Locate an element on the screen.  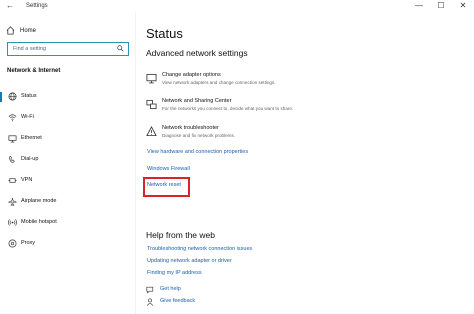
advanced-settings-heading: Advanced network settings is located at coordinates (197, 53).